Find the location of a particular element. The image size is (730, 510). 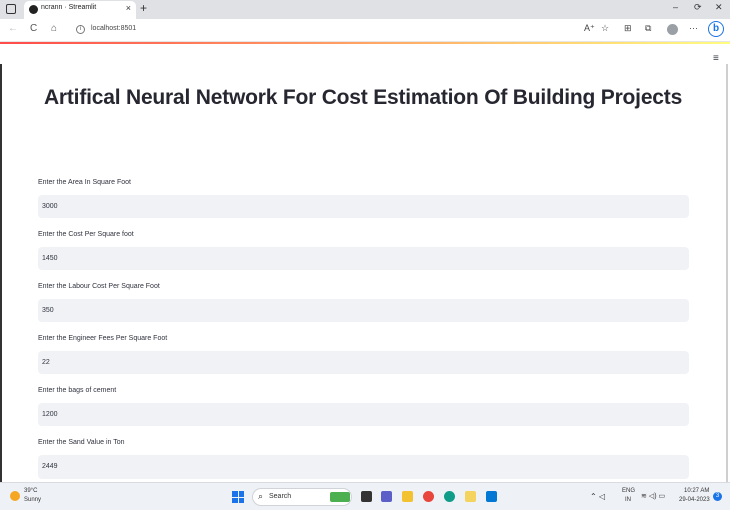

teams-chat-icon is located at coordinates (386, 496).